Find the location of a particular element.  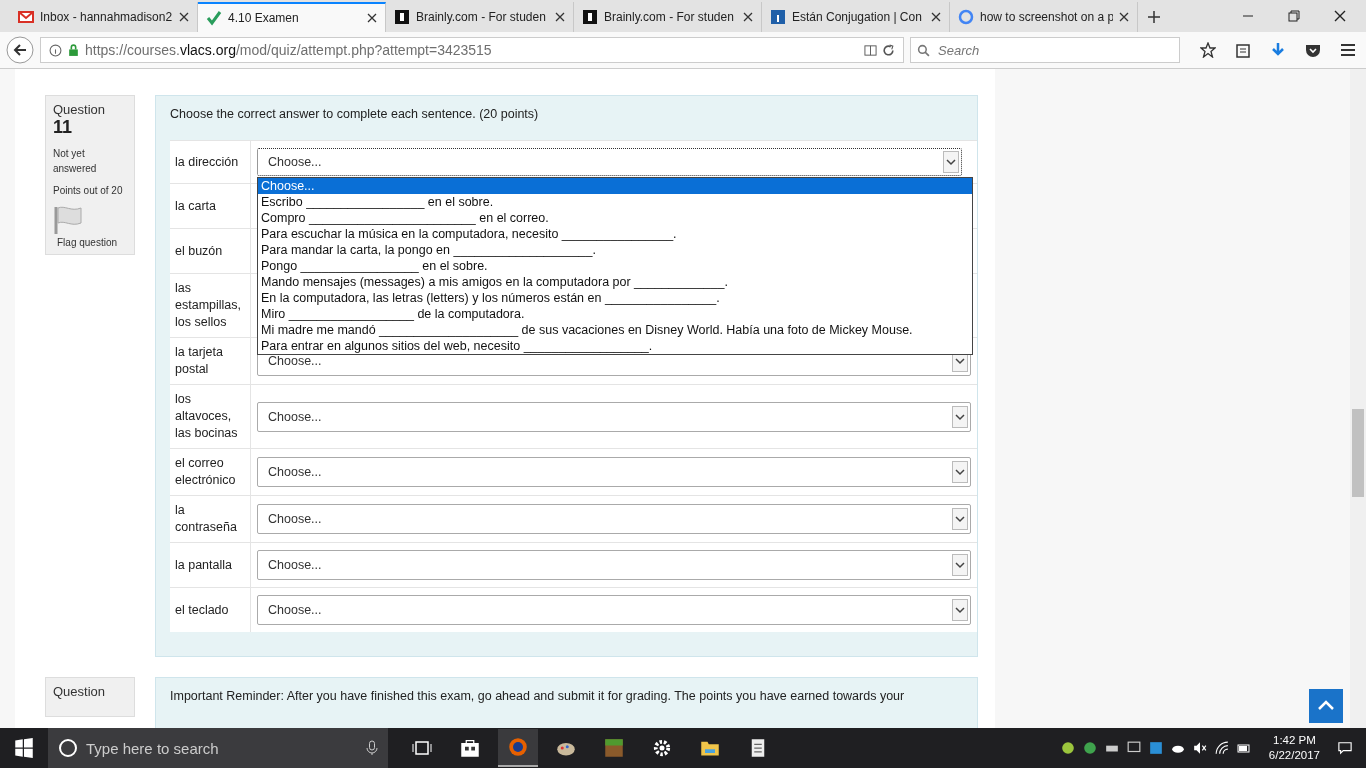

term-cell: la tarjeta postal is located at coordinates (210, 361).